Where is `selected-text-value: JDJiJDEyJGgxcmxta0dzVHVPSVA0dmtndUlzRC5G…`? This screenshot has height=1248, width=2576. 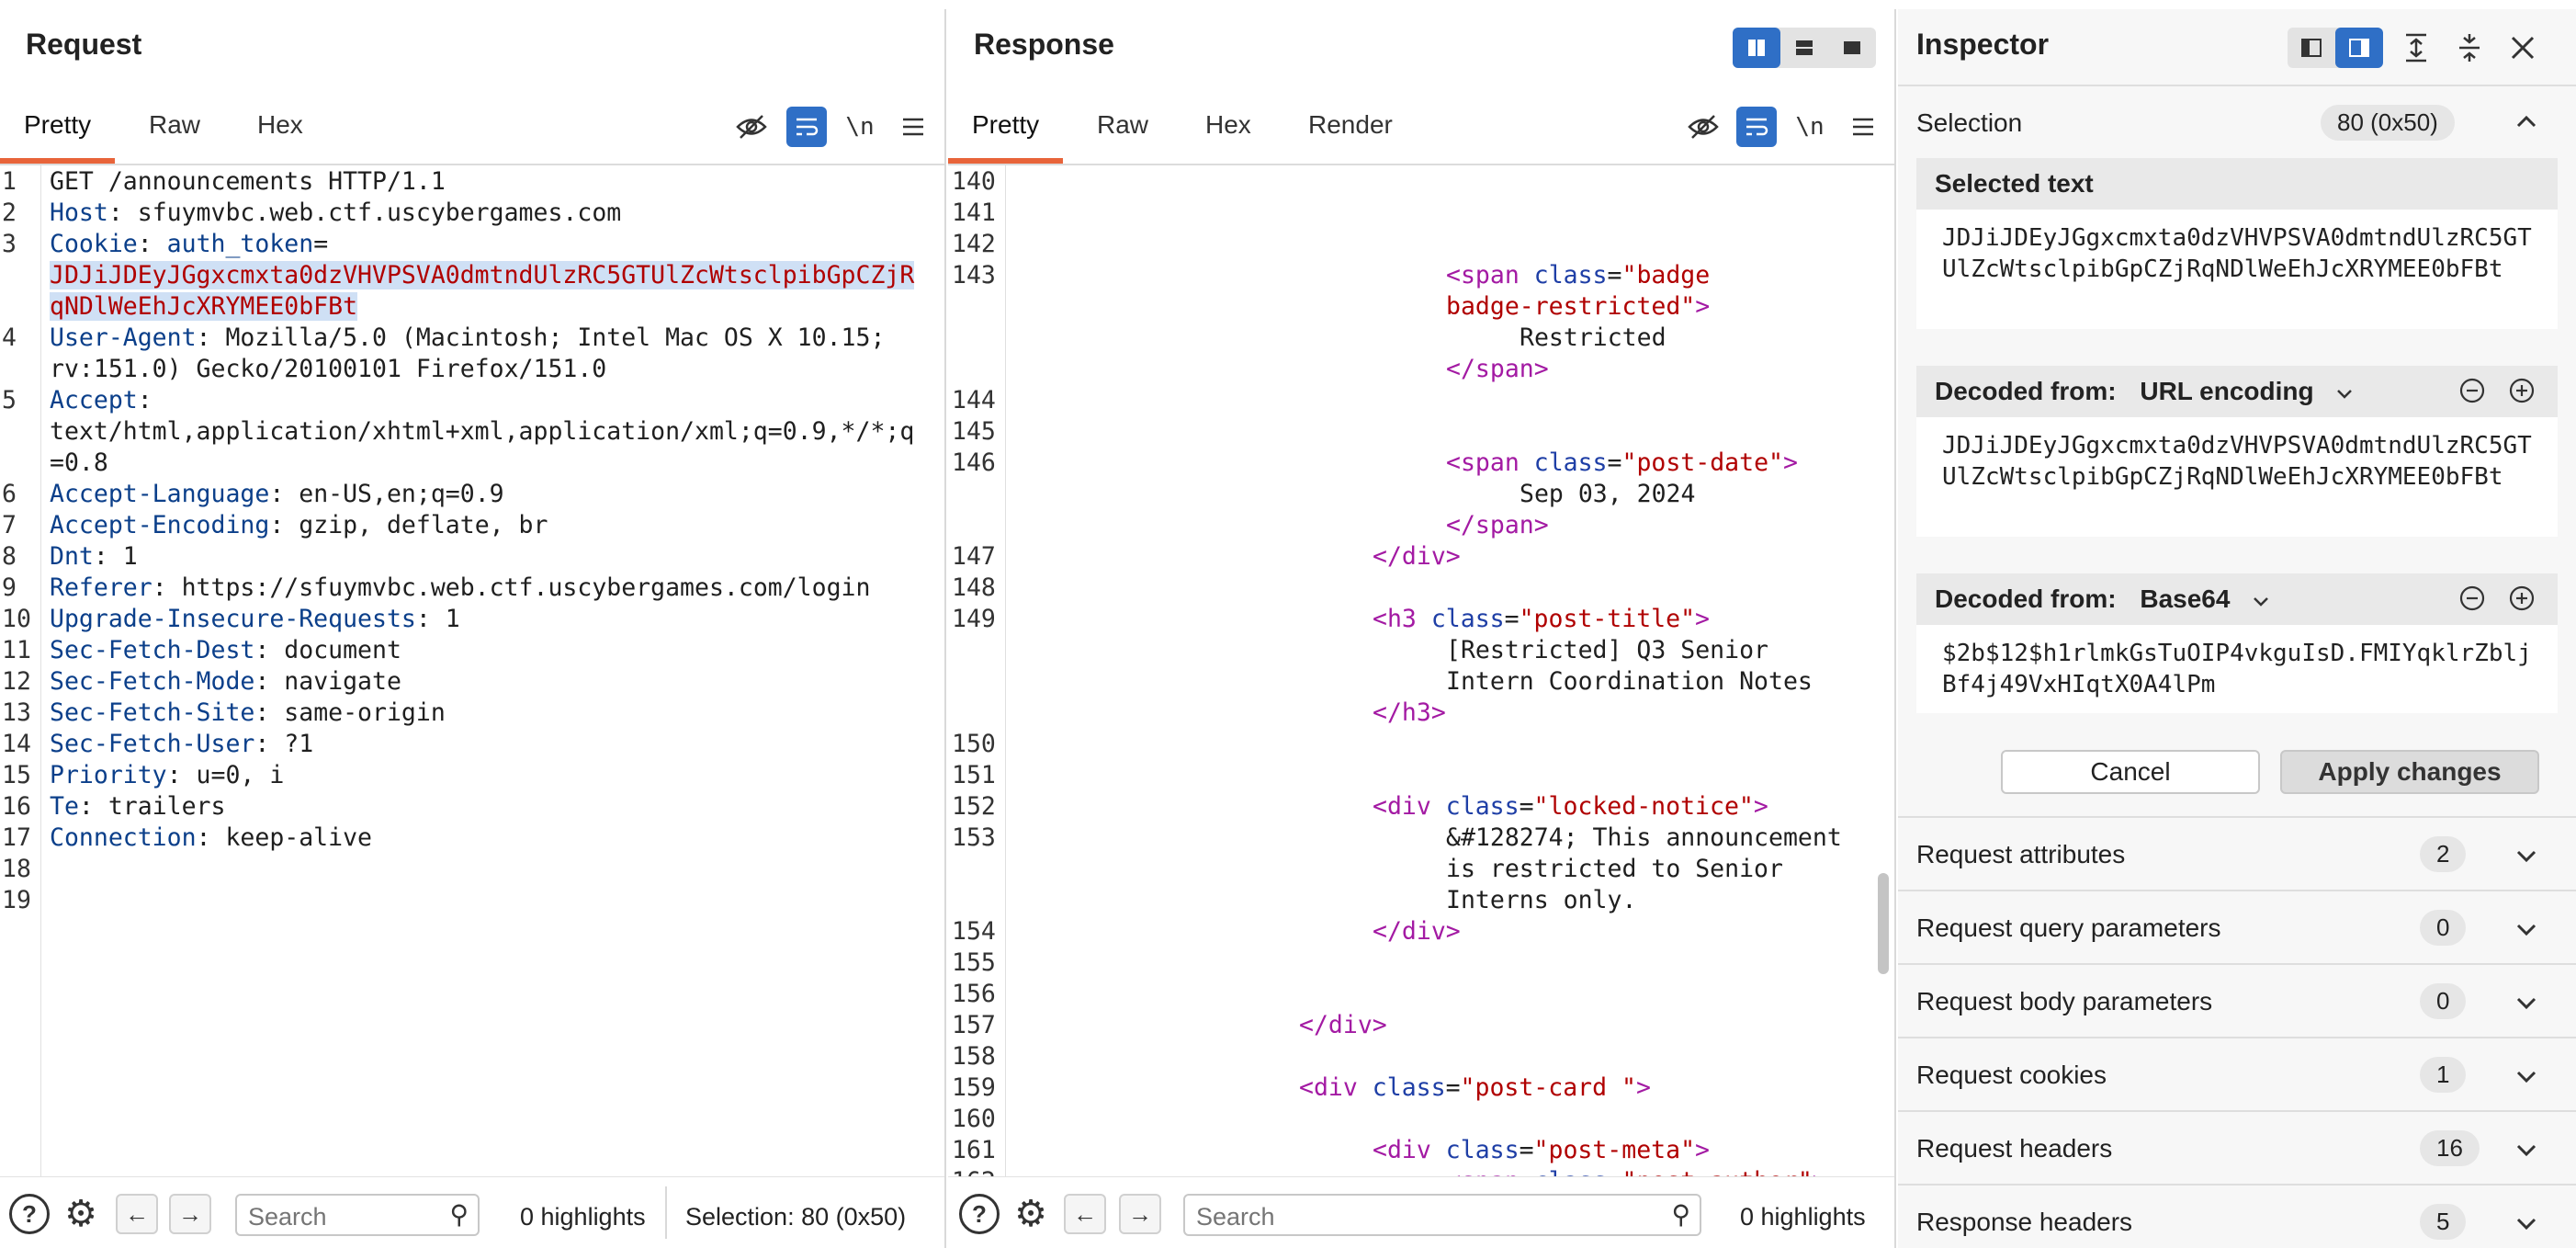
selected-text-value: JDJiJDEyJGgxcmxta0dzVHVPSVA0dmtndUlzRC5G… is located at coordinates (2237, 269).